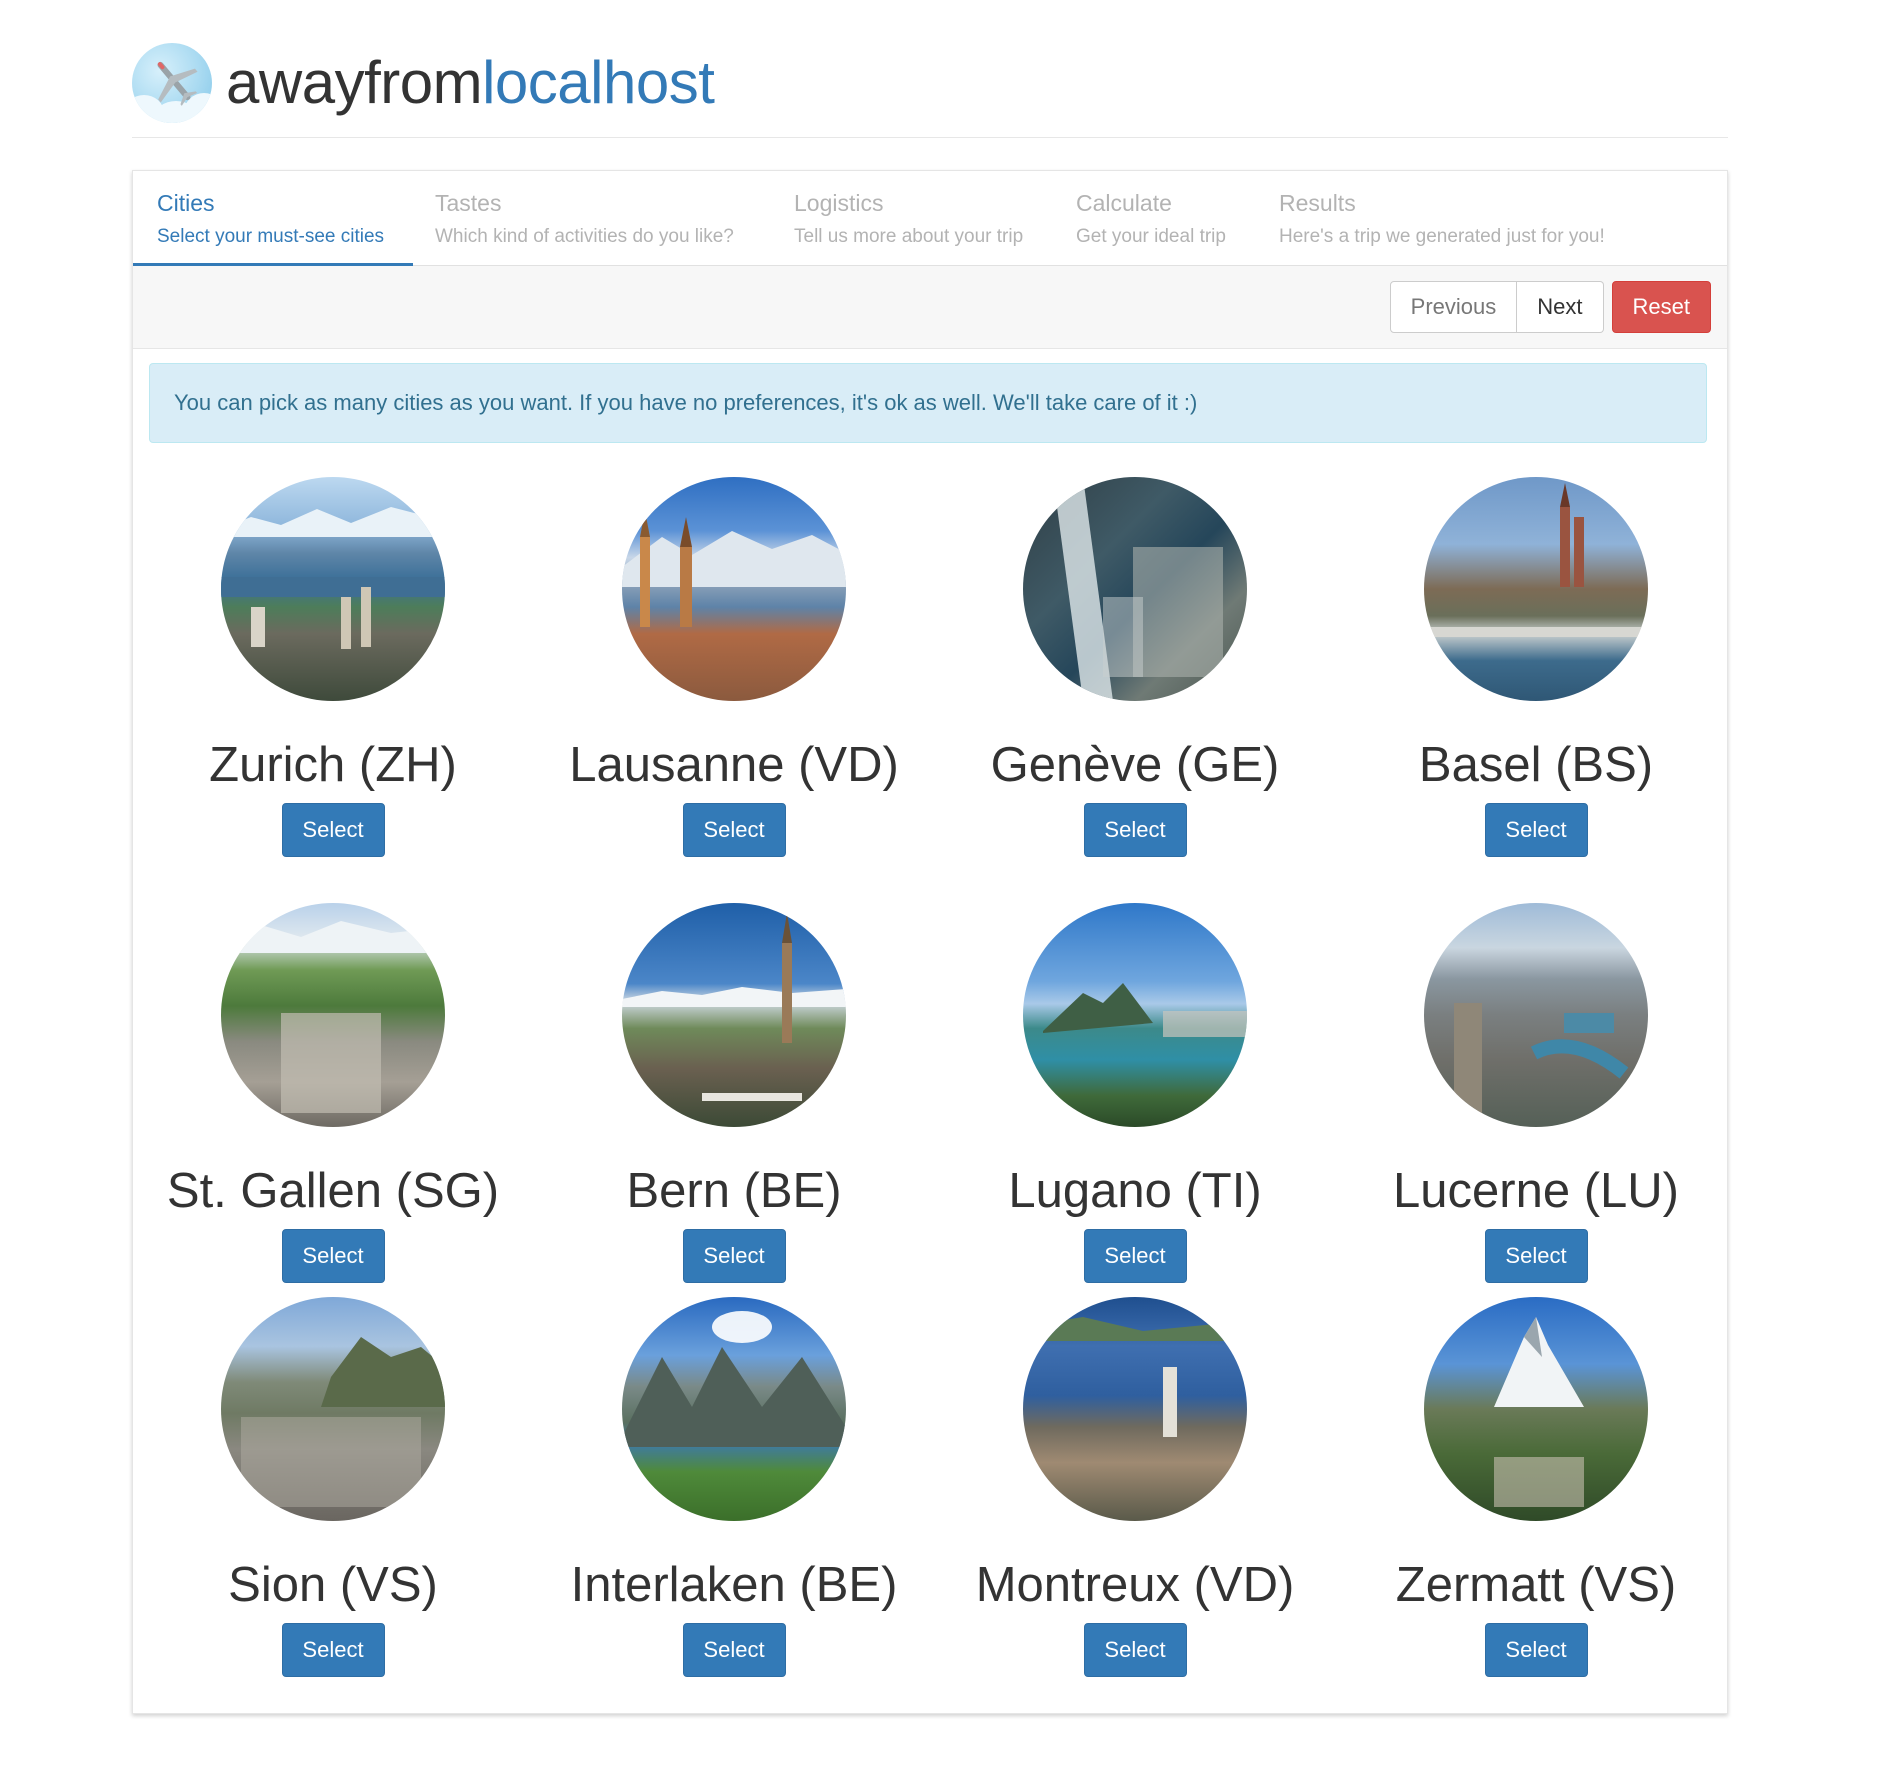  I want to click on city-photo-montreux, so click(1135, 1409).